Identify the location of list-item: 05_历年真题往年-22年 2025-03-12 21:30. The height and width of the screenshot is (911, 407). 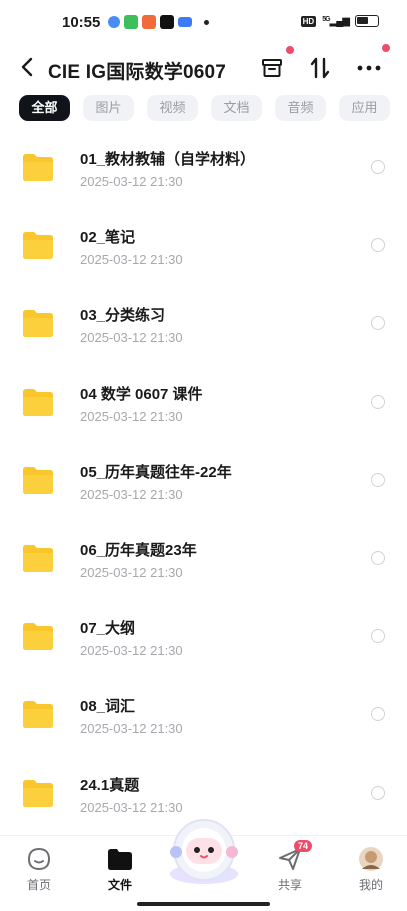
(203, 482).